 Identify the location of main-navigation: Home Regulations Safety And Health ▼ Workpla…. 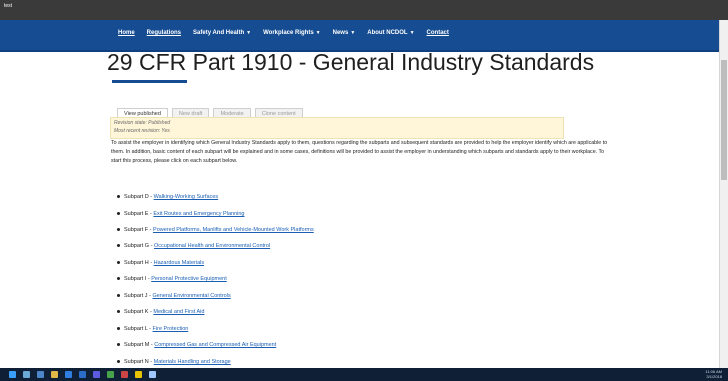
(360, 36).